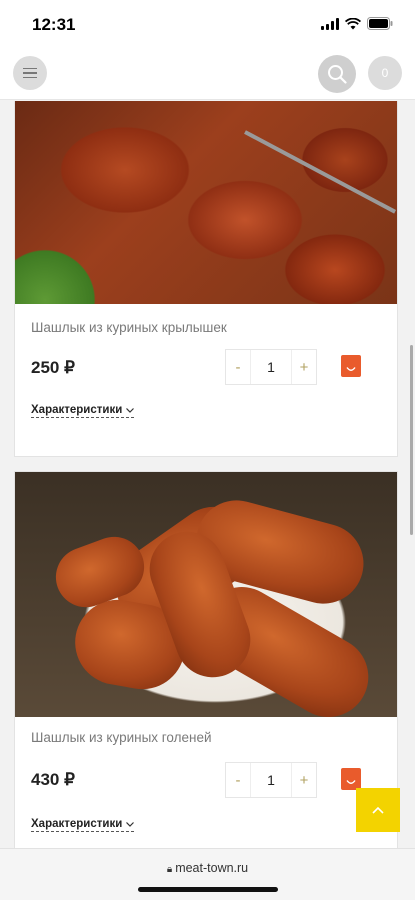 This screenshot has height=900, width=415. Describe the element at coordinates (207, 75) in the screenshot. I see `site-header: 0` at that location.